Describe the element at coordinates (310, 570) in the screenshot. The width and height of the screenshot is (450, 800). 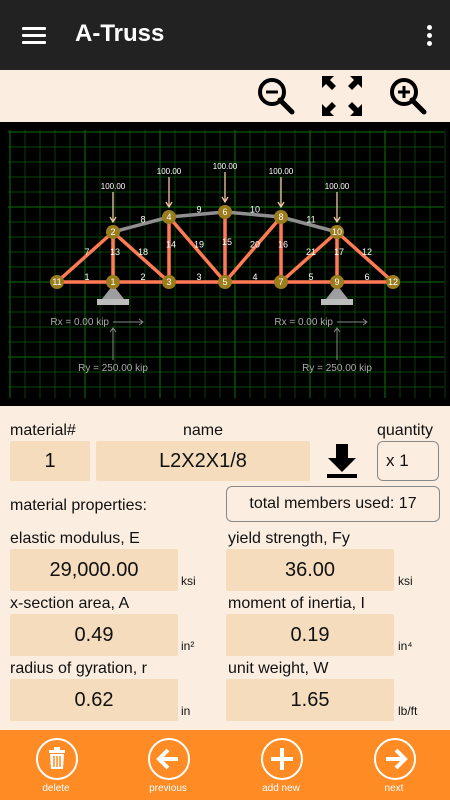
I see `yield-strength-field: 36.00` at that location.